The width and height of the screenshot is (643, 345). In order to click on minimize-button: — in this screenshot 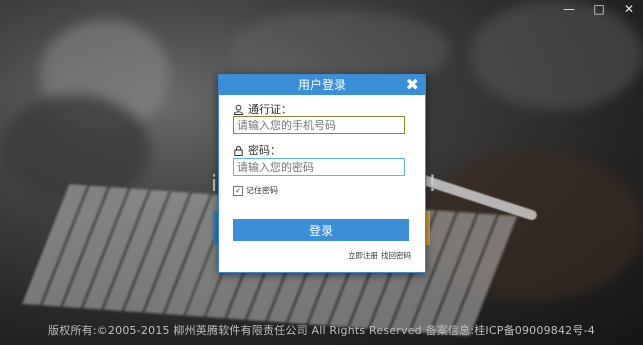, I will do `click(569, 9)`.